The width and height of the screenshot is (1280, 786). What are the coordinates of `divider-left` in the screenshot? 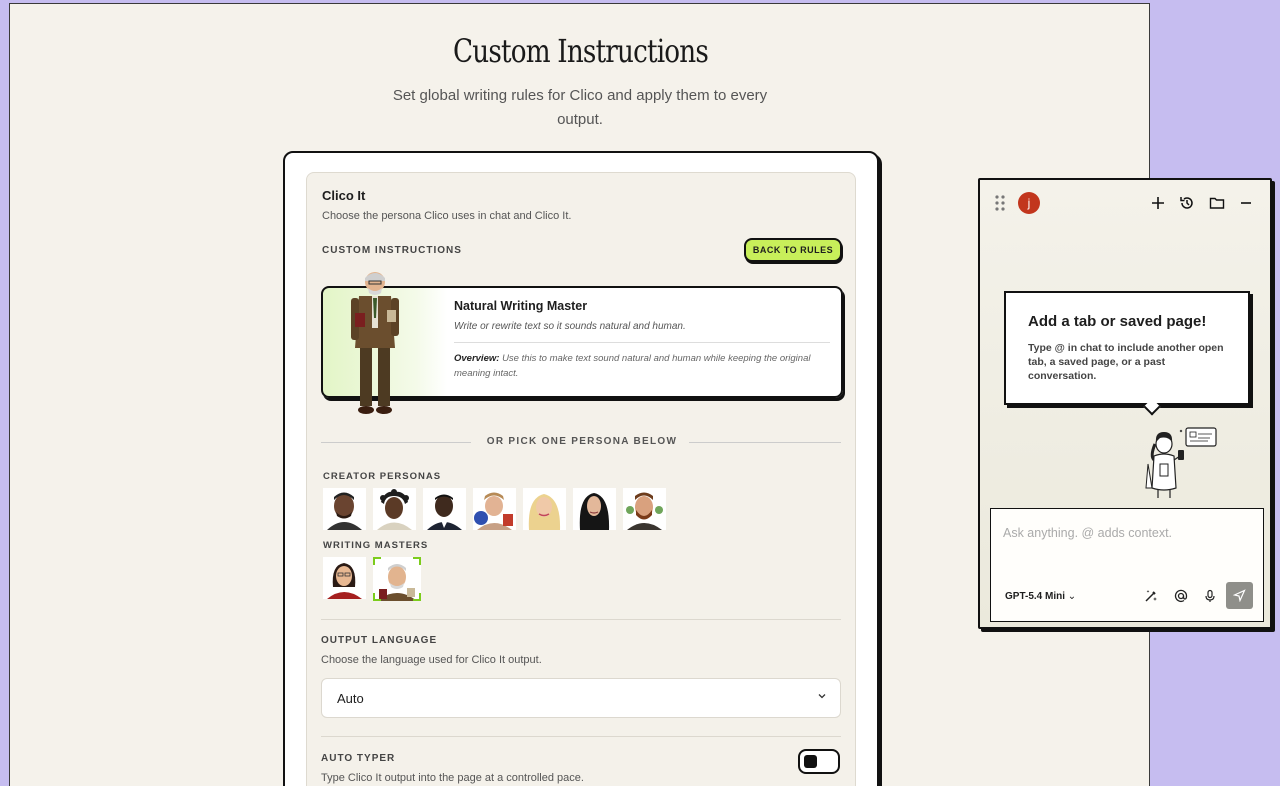 It's located at (396, 442).